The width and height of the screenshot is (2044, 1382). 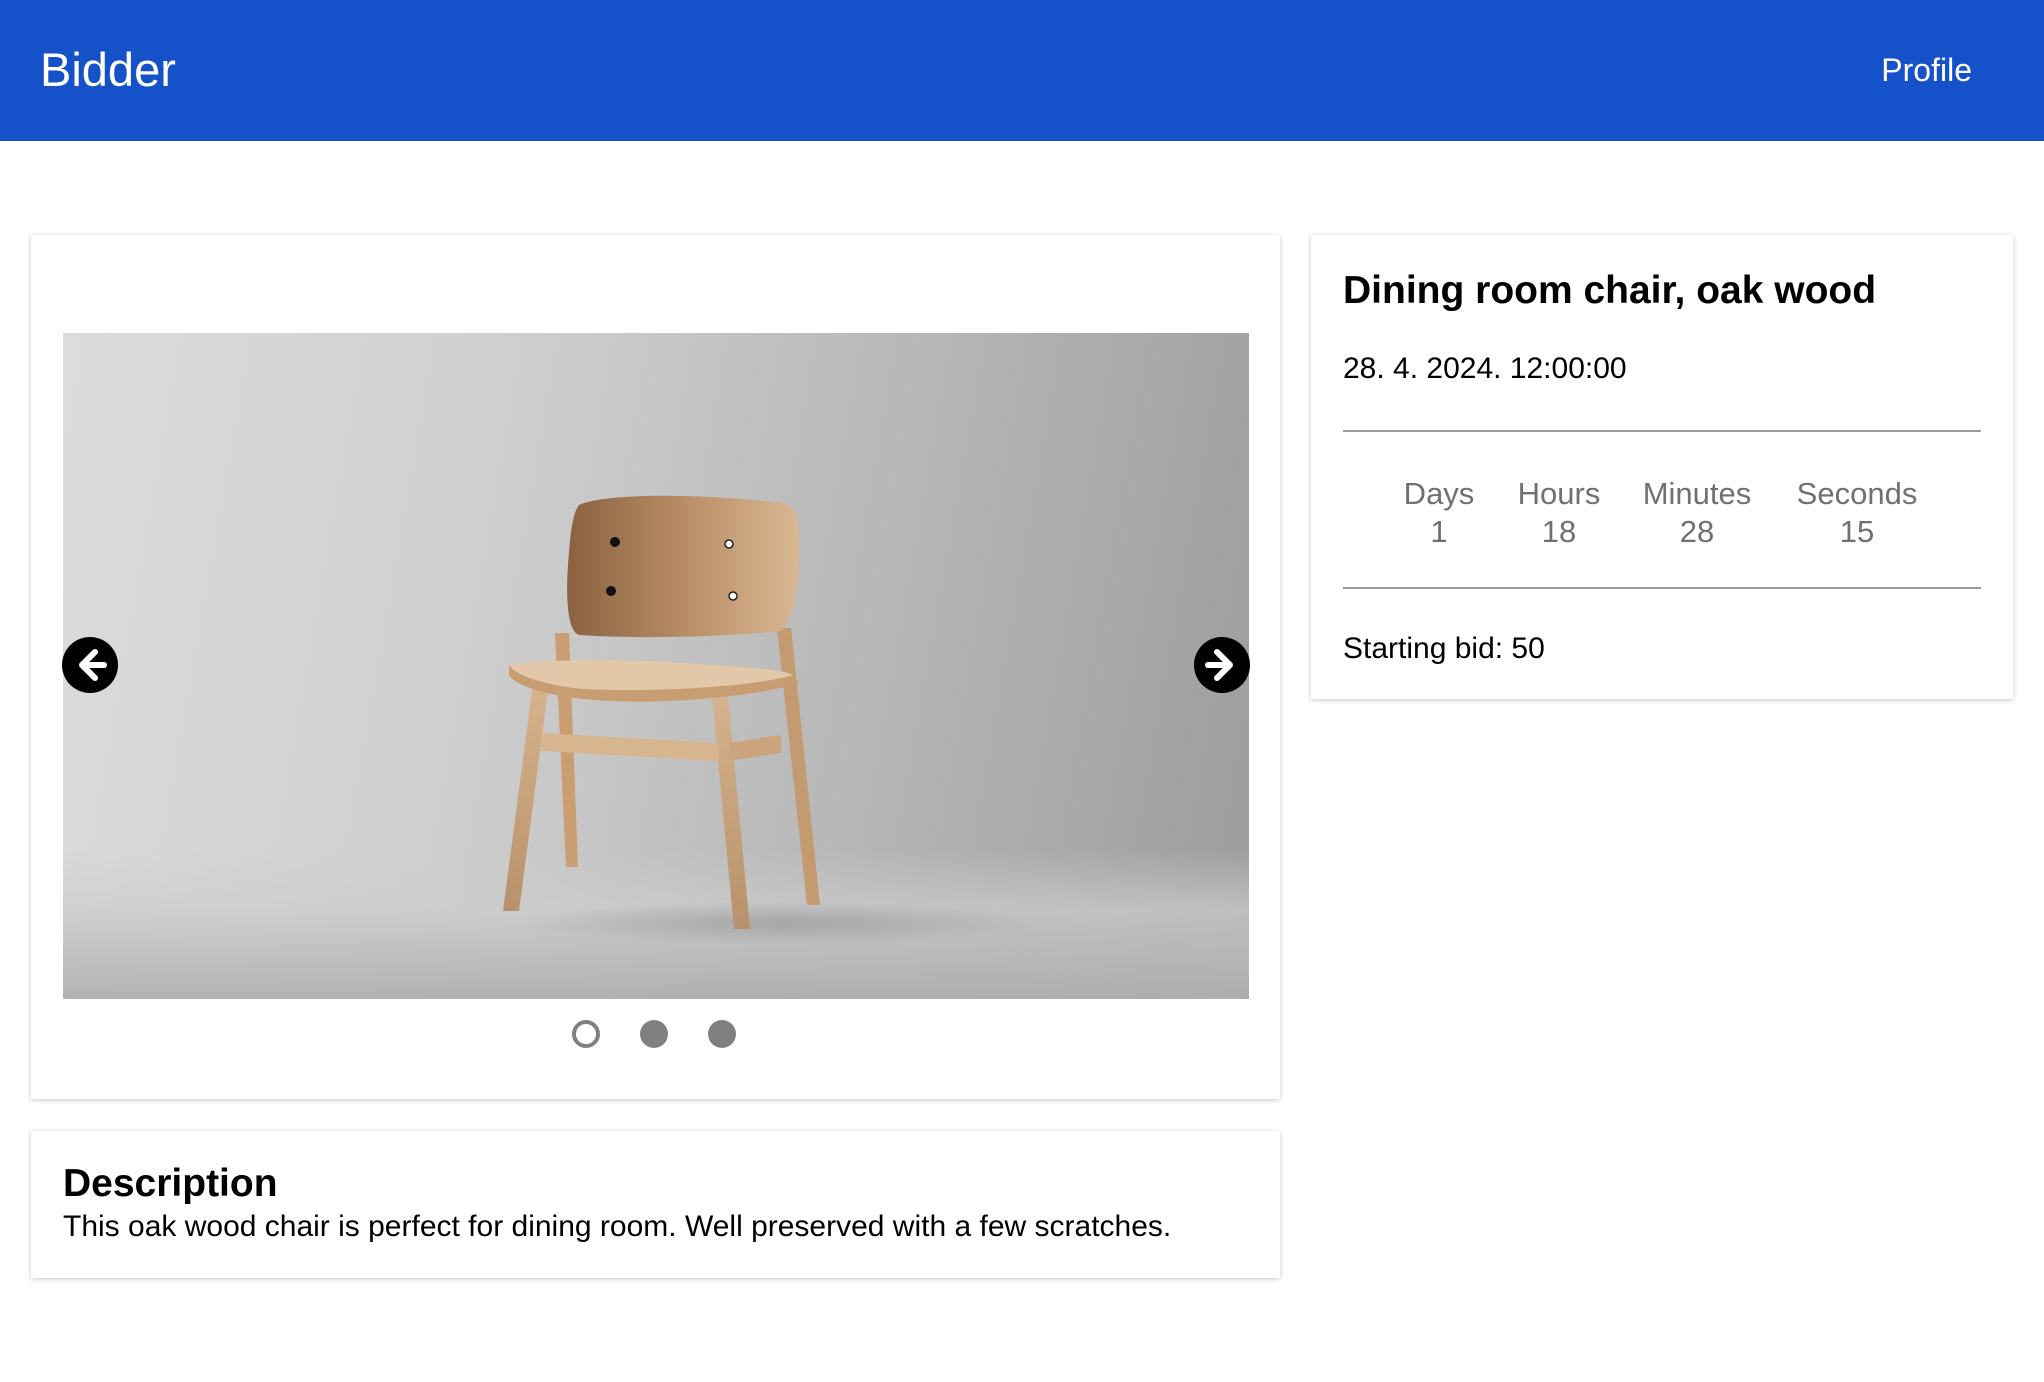 What do you see at coordinates (1857, 493) in the screenshot?
I see `countdown-seconds-label: Seconds` at bounding box center [1857, 493].